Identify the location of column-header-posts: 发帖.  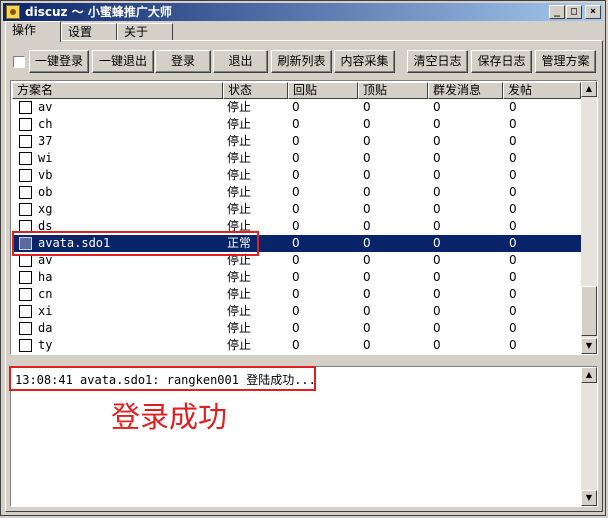
(542, 90).